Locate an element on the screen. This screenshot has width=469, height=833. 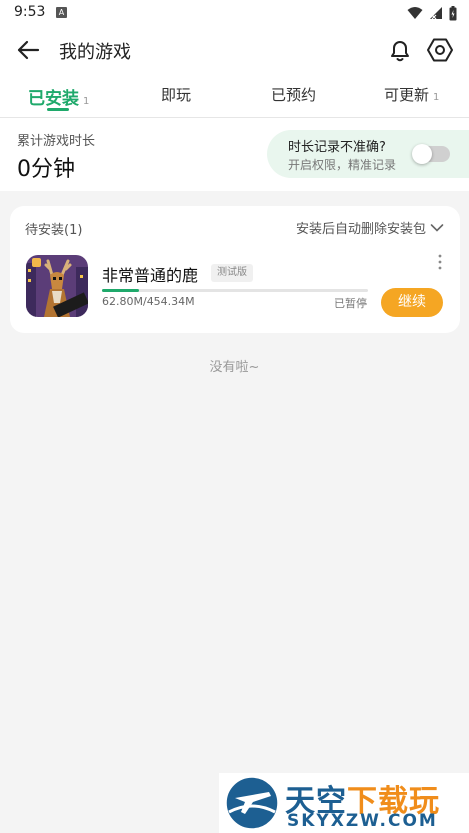
chevron-down-icon is located at coordinates (437, 227).